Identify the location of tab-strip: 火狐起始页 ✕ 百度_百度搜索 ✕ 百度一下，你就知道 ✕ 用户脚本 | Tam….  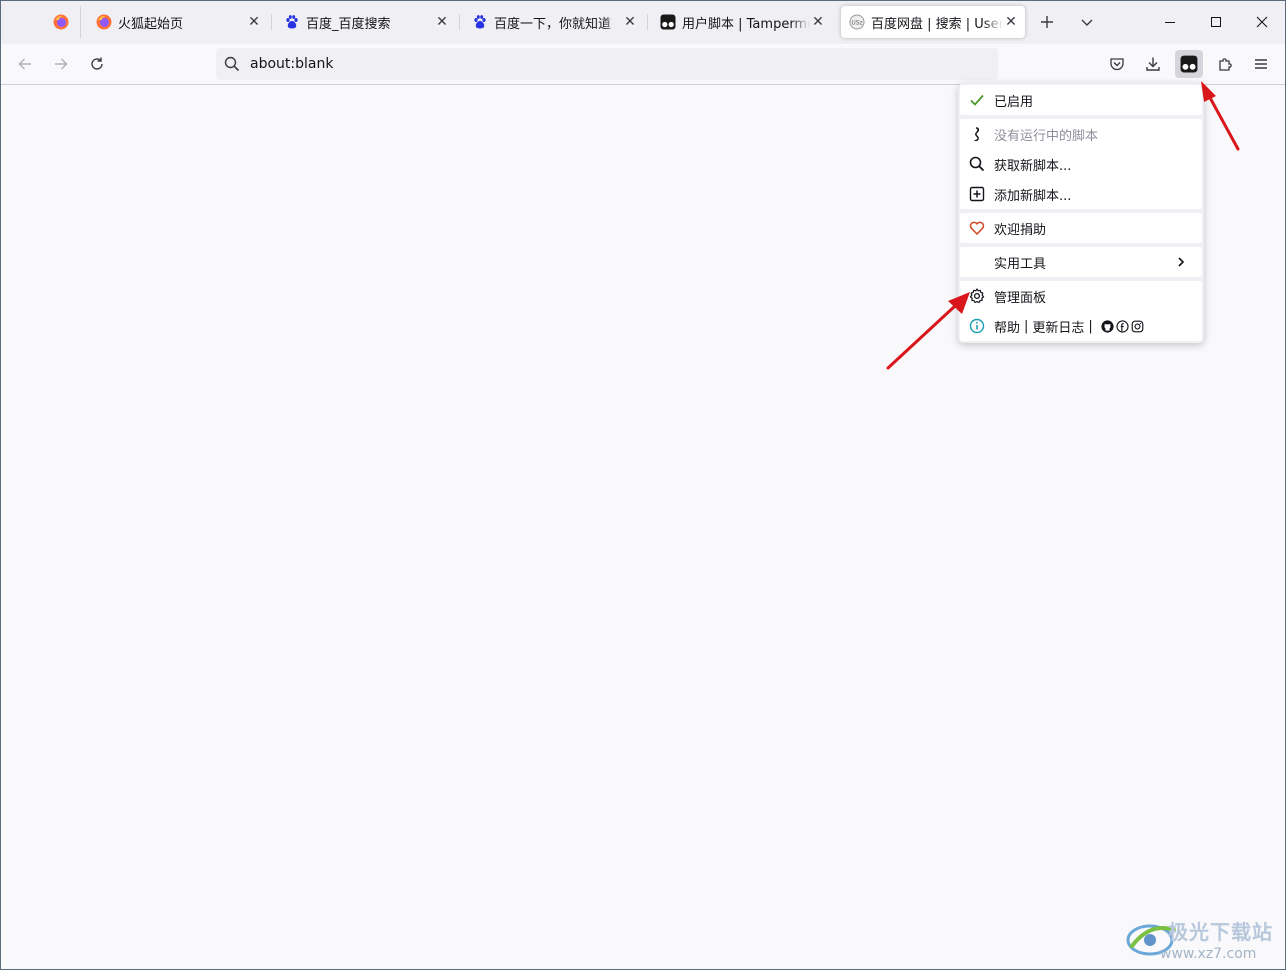
(643, 22).